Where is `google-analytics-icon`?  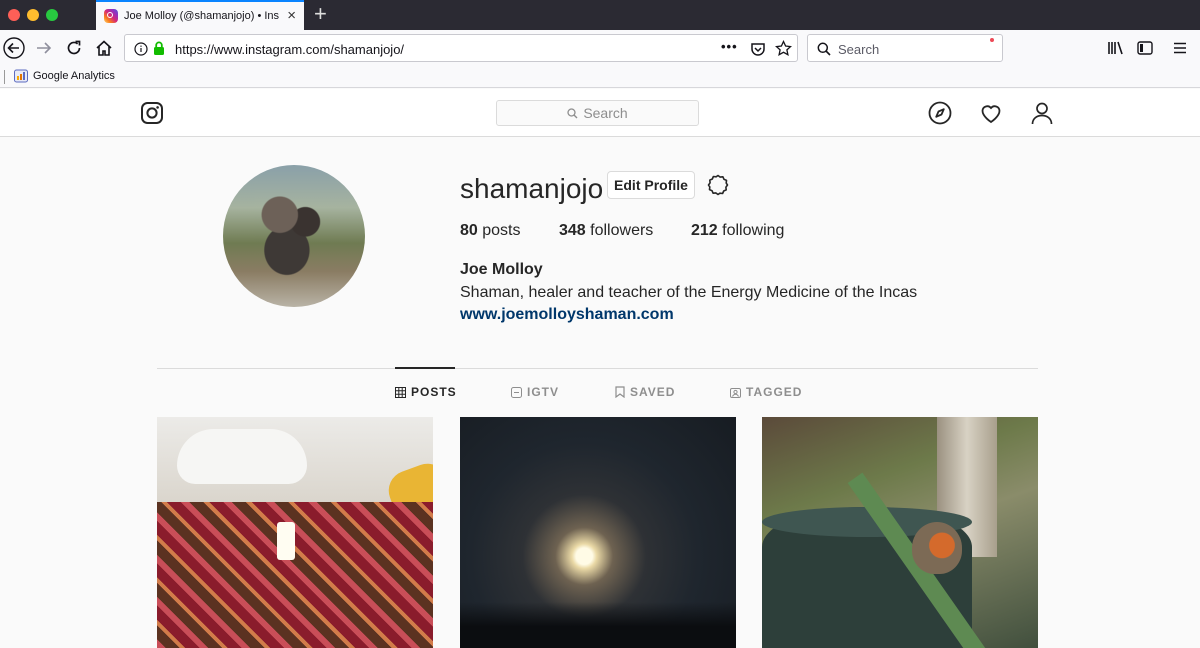 google-analytics-icon is located at coordinates (21, 76).